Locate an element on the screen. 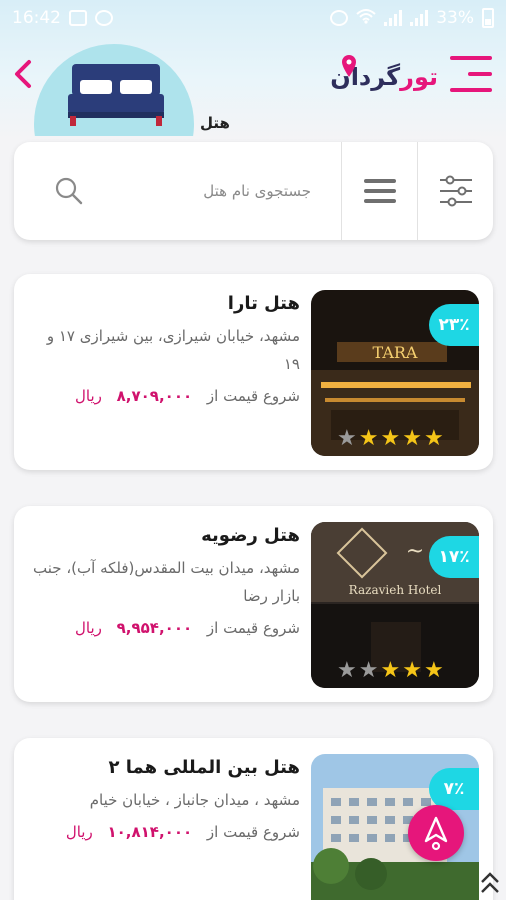 The height and width of the screenshot is (900, 506). back-button is located at coordinates (23, 74).